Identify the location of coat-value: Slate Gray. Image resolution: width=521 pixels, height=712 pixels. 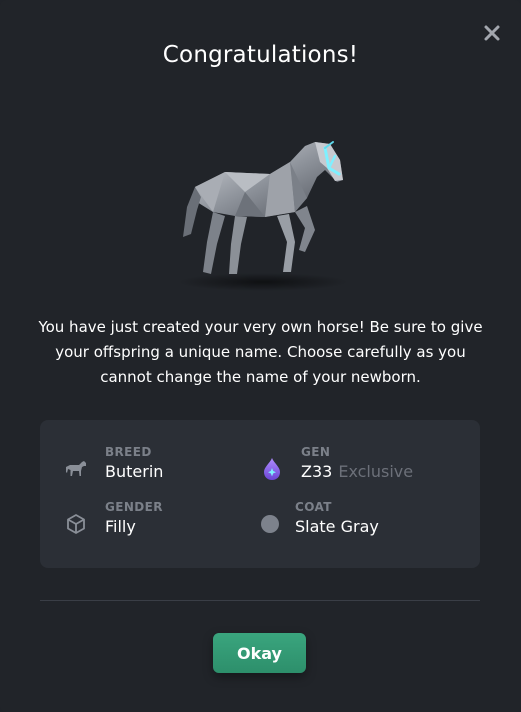
(337, 526).